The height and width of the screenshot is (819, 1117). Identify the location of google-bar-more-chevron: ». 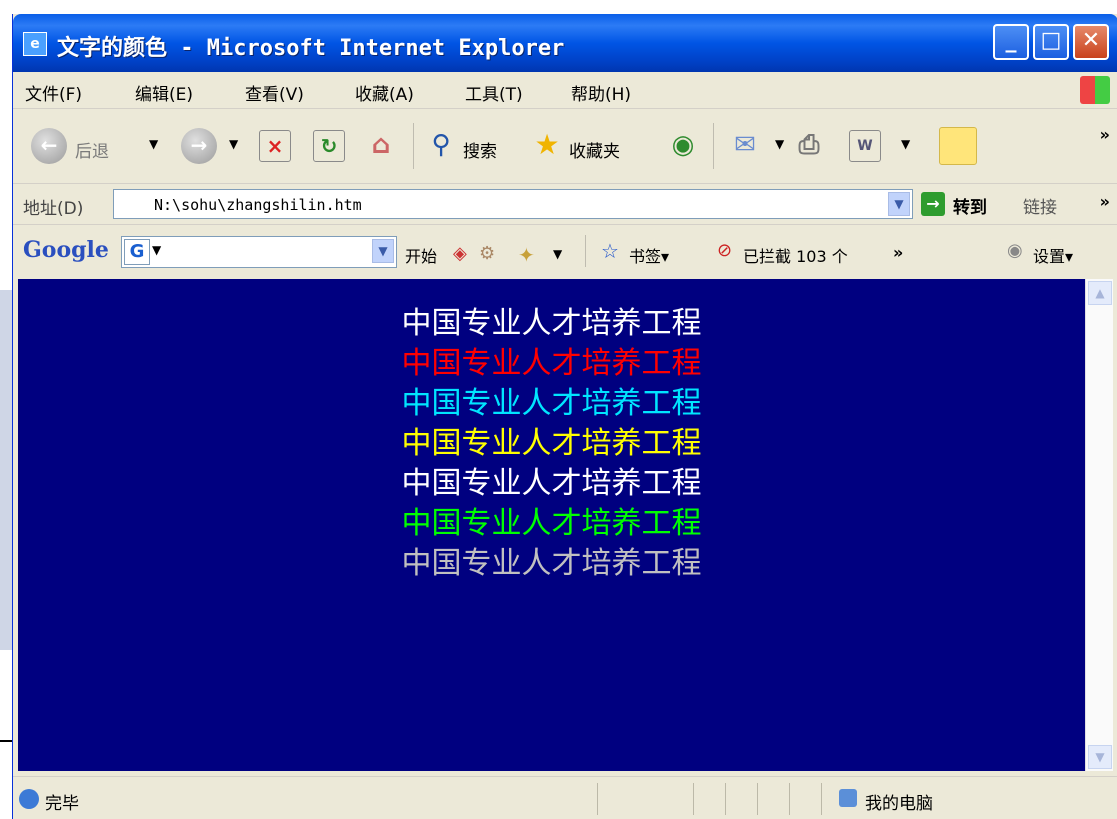
(898, 252).